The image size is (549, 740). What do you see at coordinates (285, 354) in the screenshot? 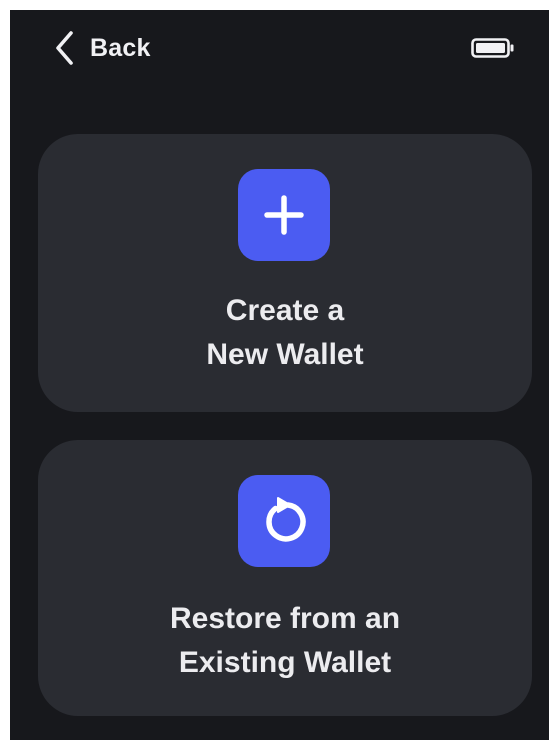
I see `create-wallet-title-line2: New Wallet` at bounding box center [285, 354].